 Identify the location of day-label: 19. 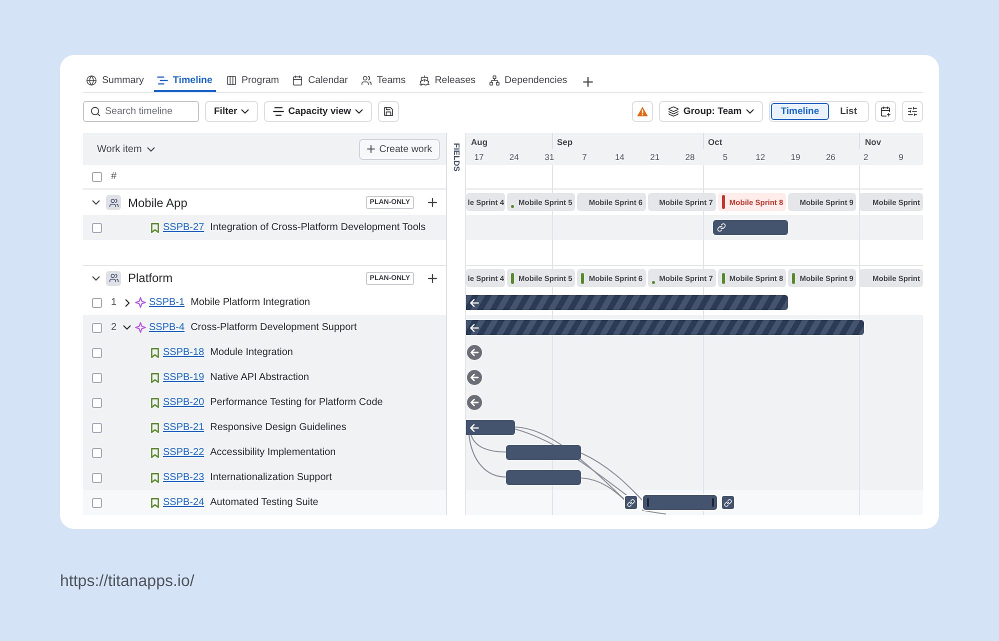
(795, 157).